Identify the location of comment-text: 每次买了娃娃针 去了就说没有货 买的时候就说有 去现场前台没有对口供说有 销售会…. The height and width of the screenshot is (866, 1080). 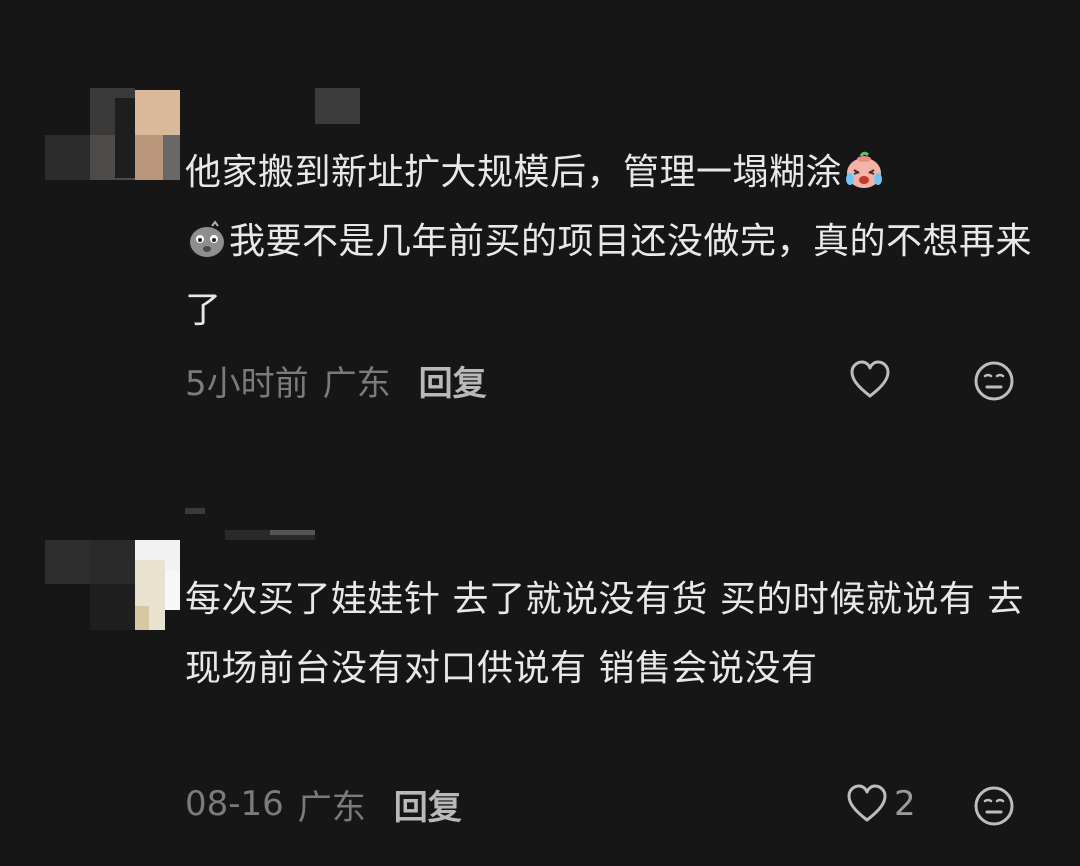
(604, 634).